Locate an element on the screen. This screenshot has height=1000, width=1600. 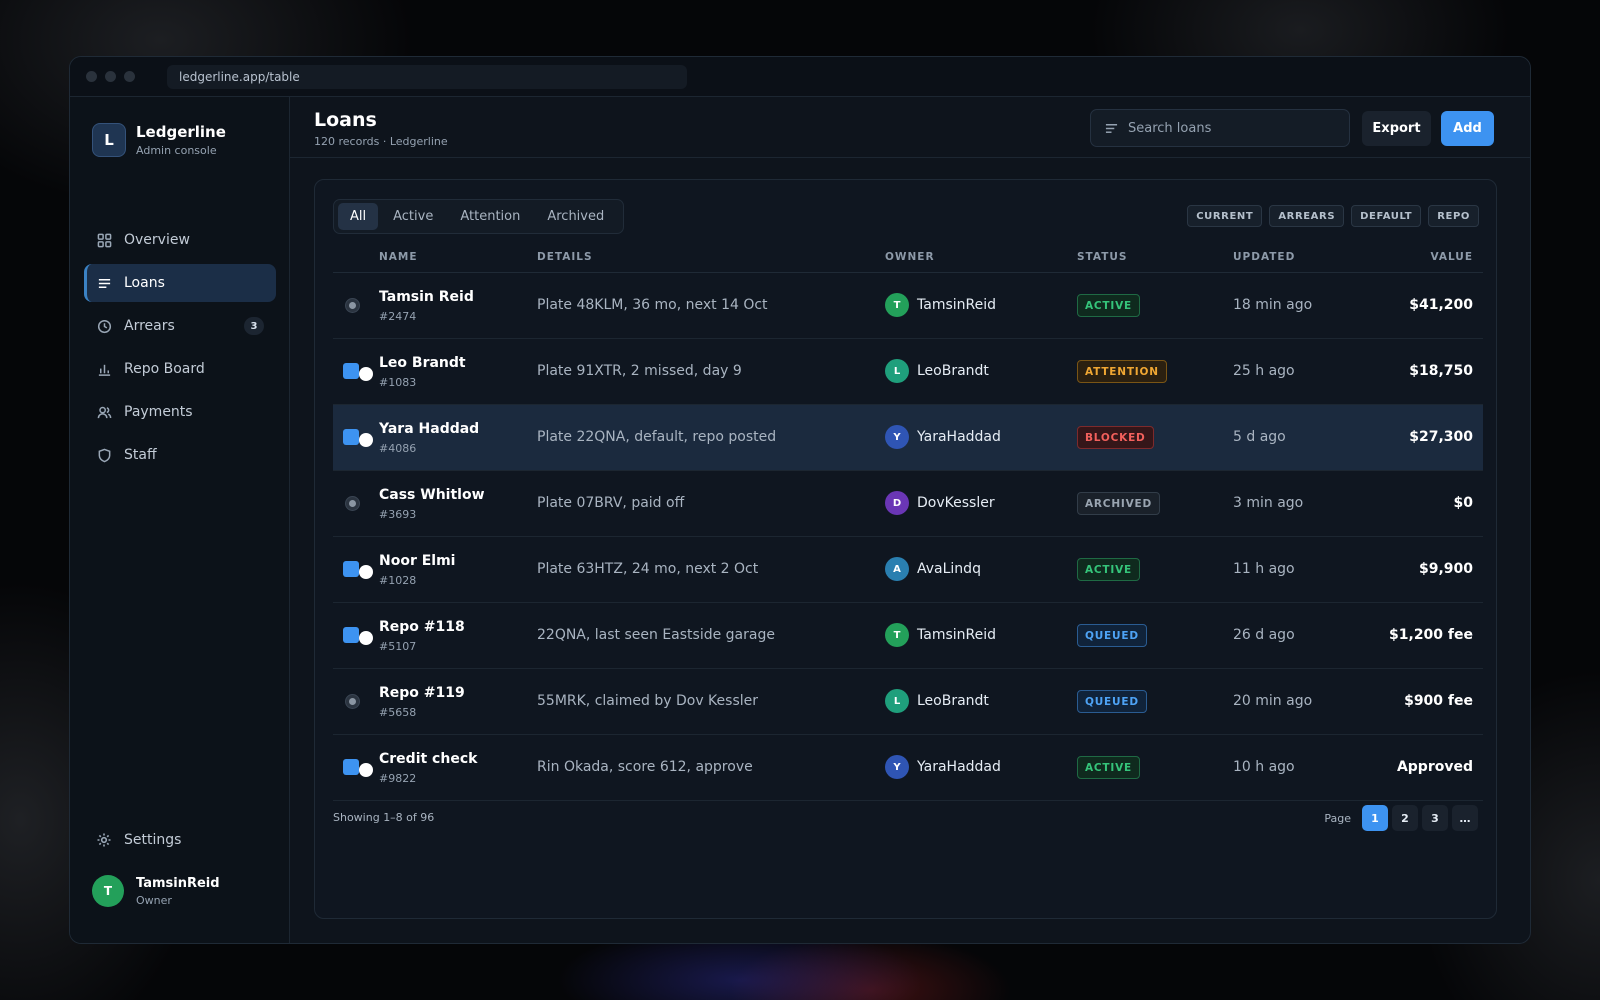
column-header-value: VALUE is located at coordinates (1451, 257).